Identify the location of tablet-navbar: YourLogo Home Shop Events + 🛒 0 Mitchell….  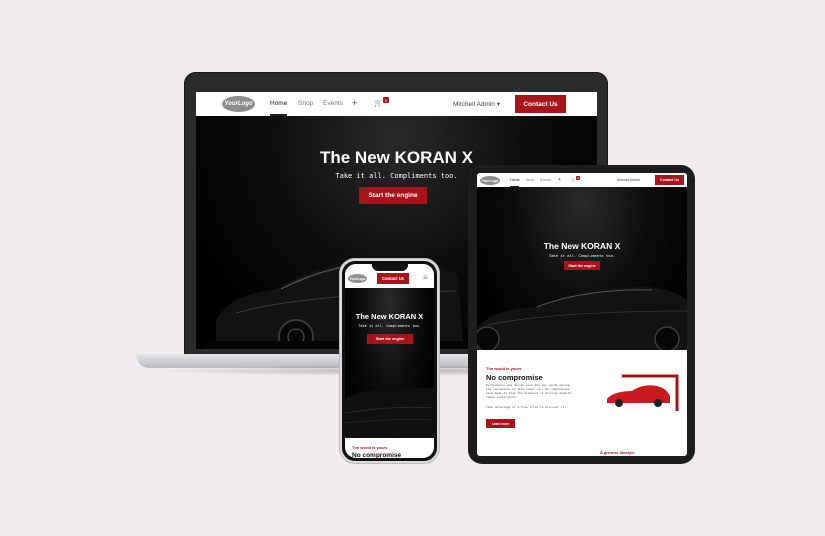
(582, 180).